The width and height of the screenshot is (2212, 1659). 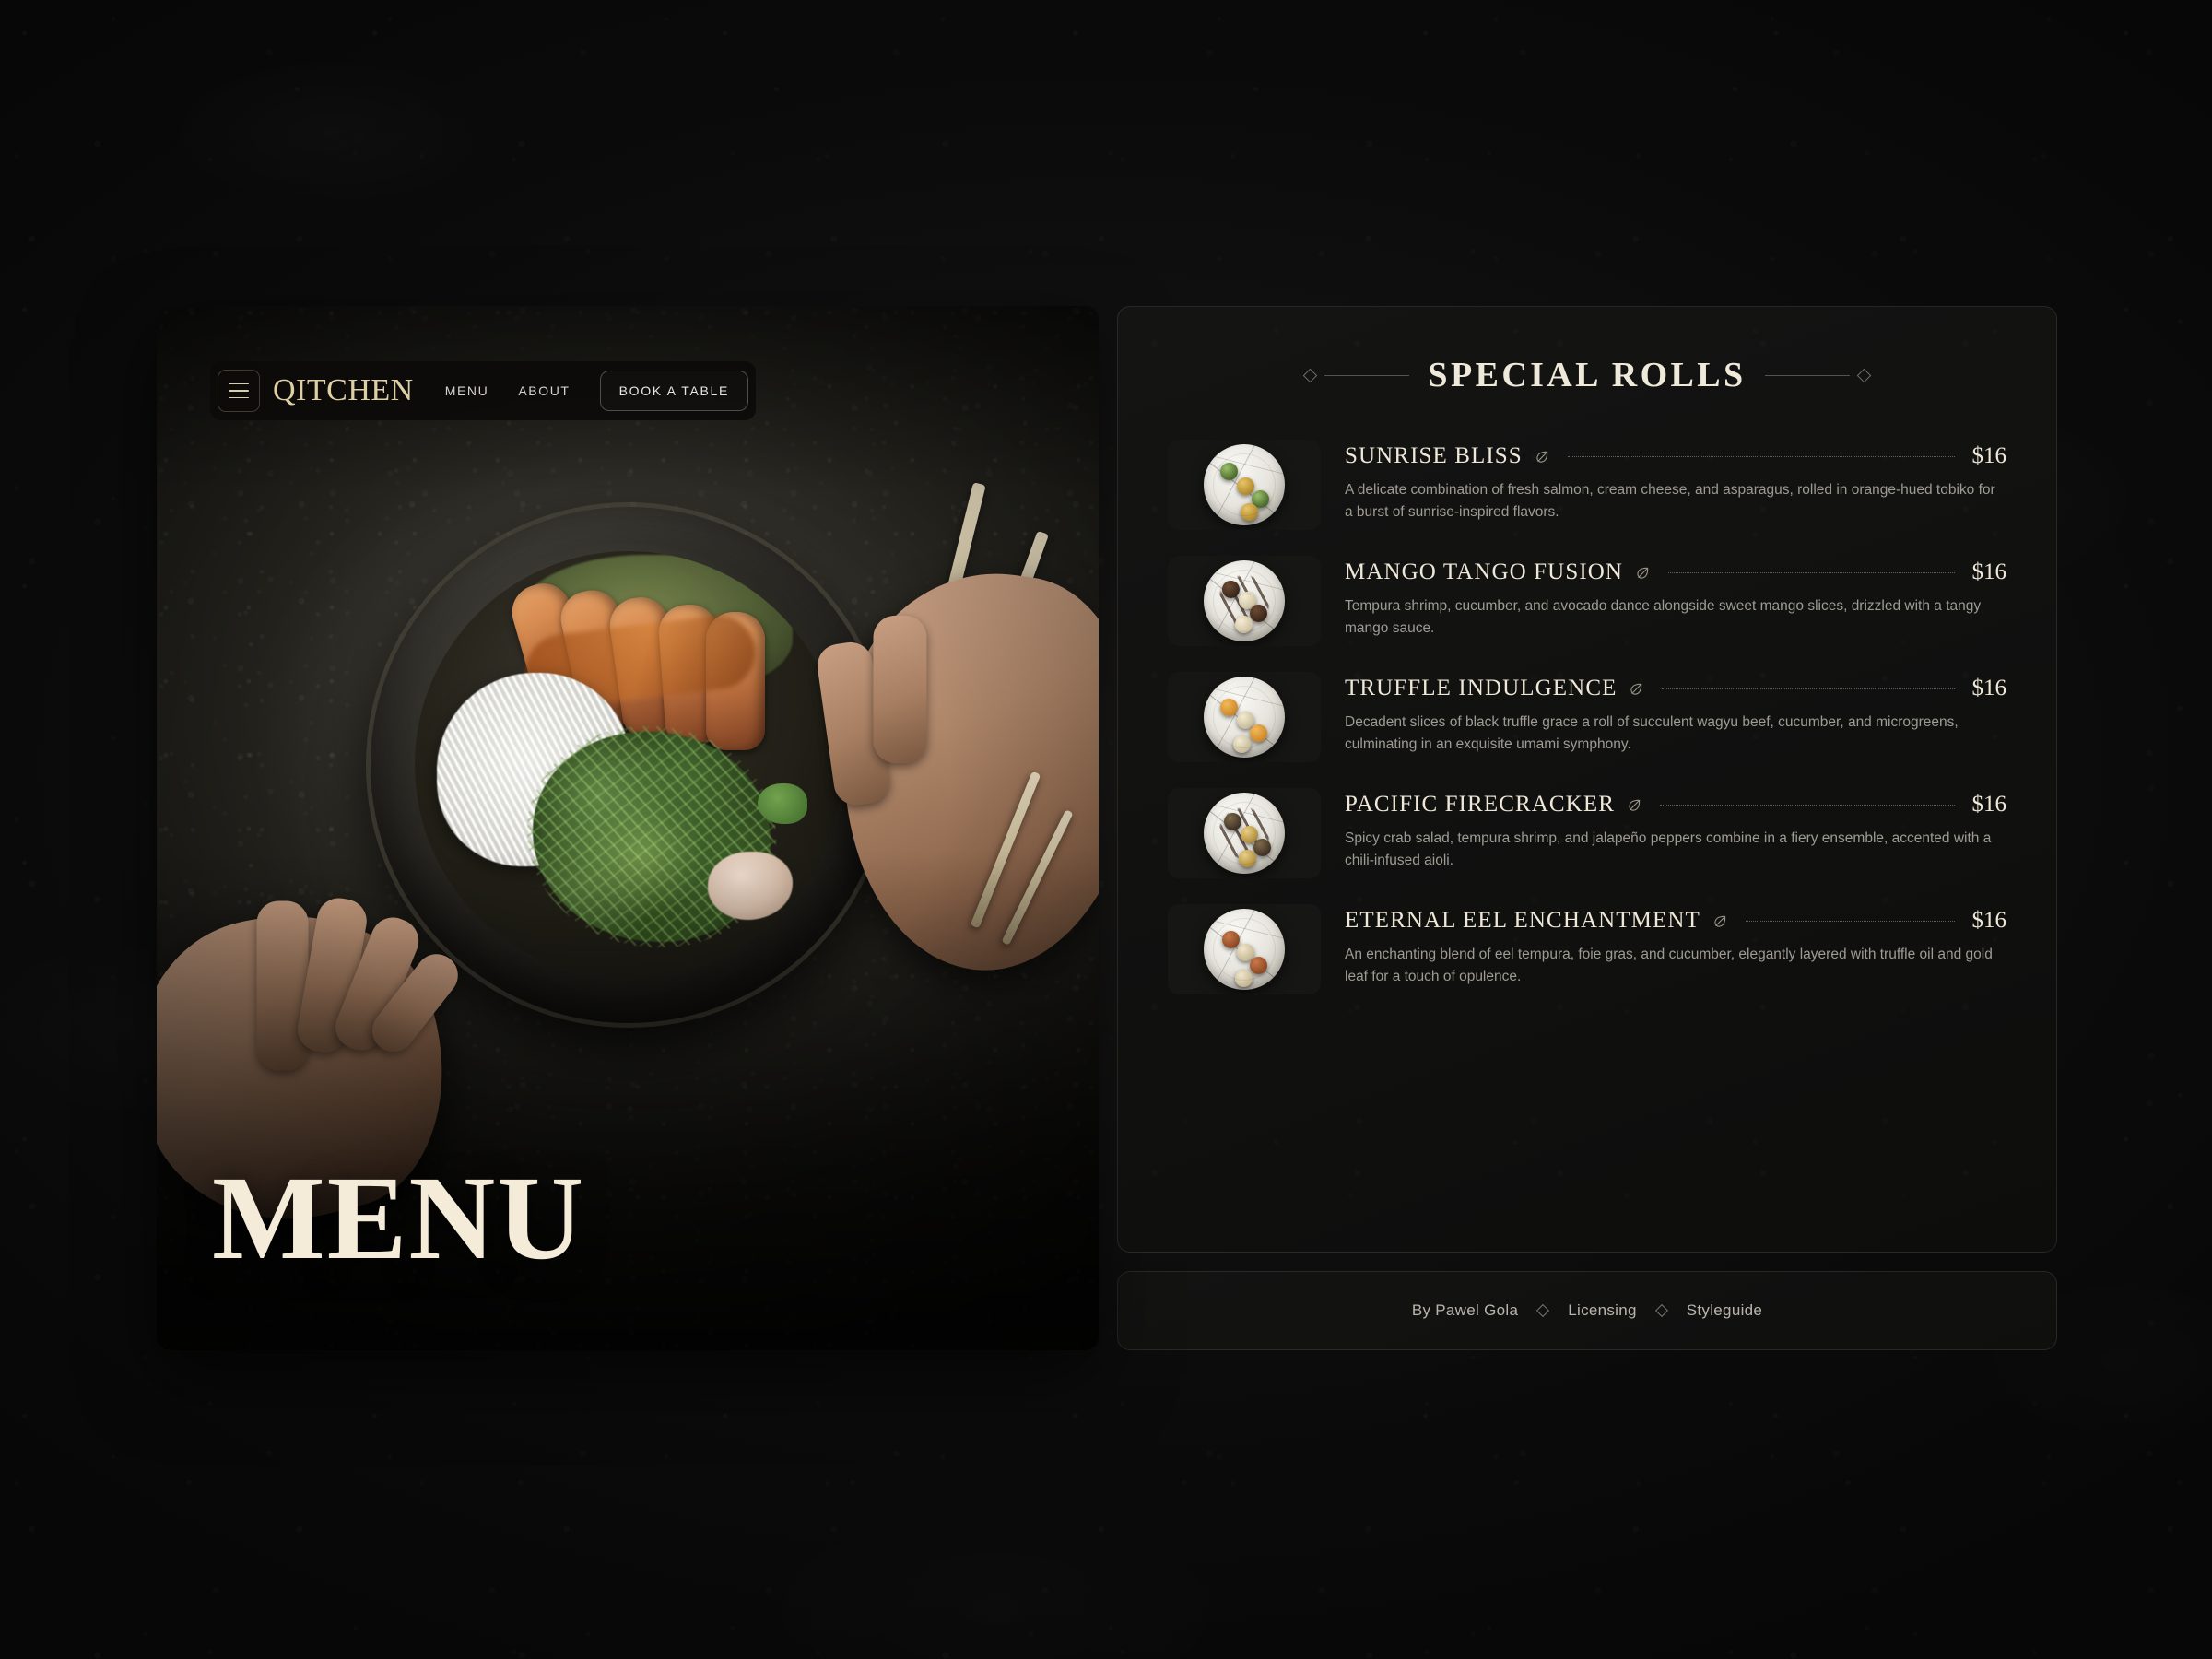 I want to click on footer-link-author: By Pawel Gola, so click(x=1465, y=1310).